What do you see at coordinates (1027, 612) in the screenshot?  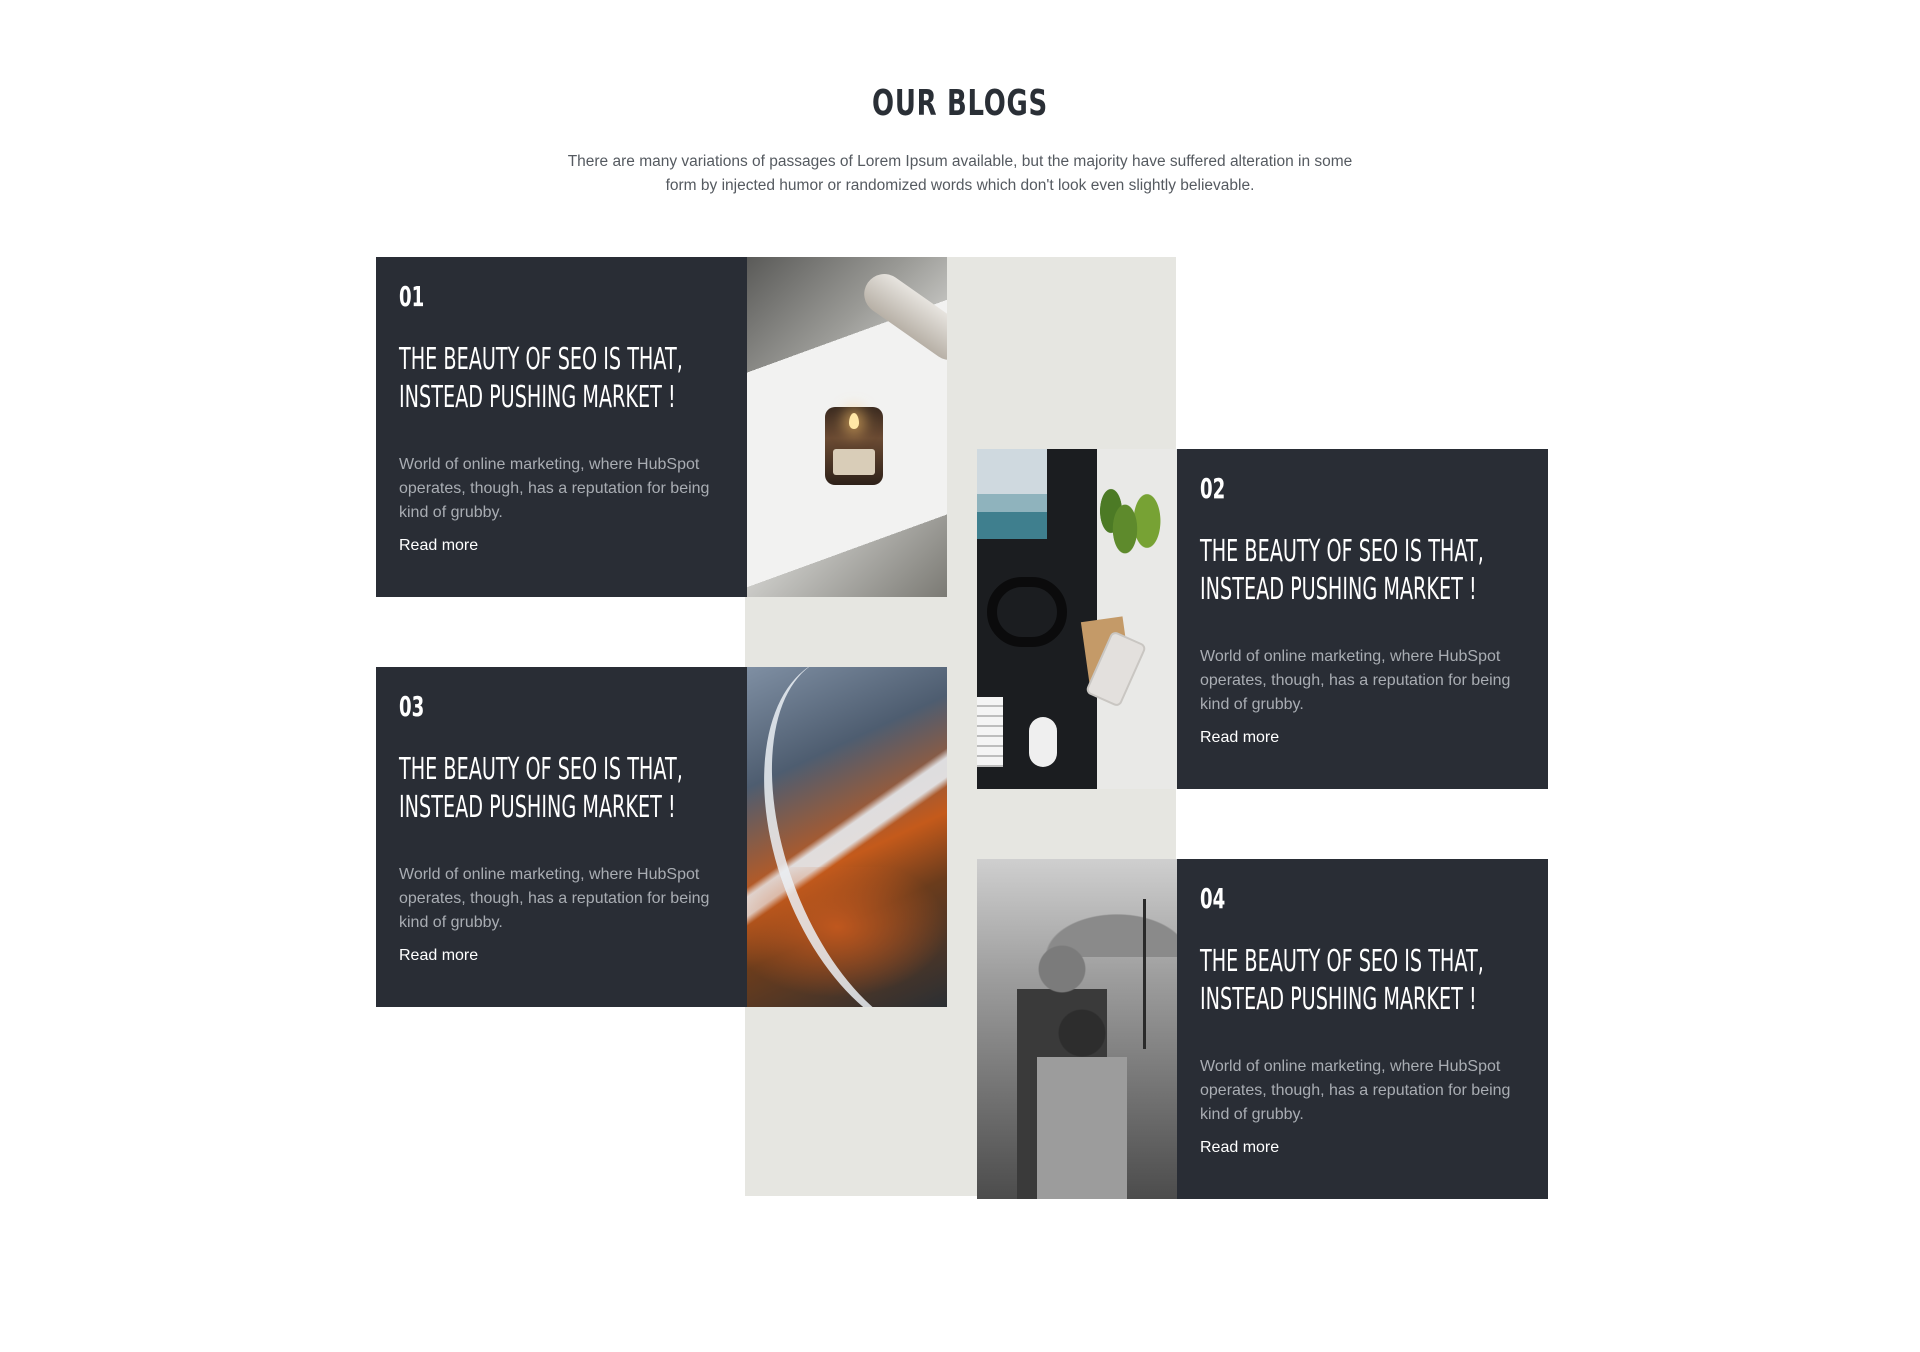 I see `headphones` at bounding box center [1027, 612].